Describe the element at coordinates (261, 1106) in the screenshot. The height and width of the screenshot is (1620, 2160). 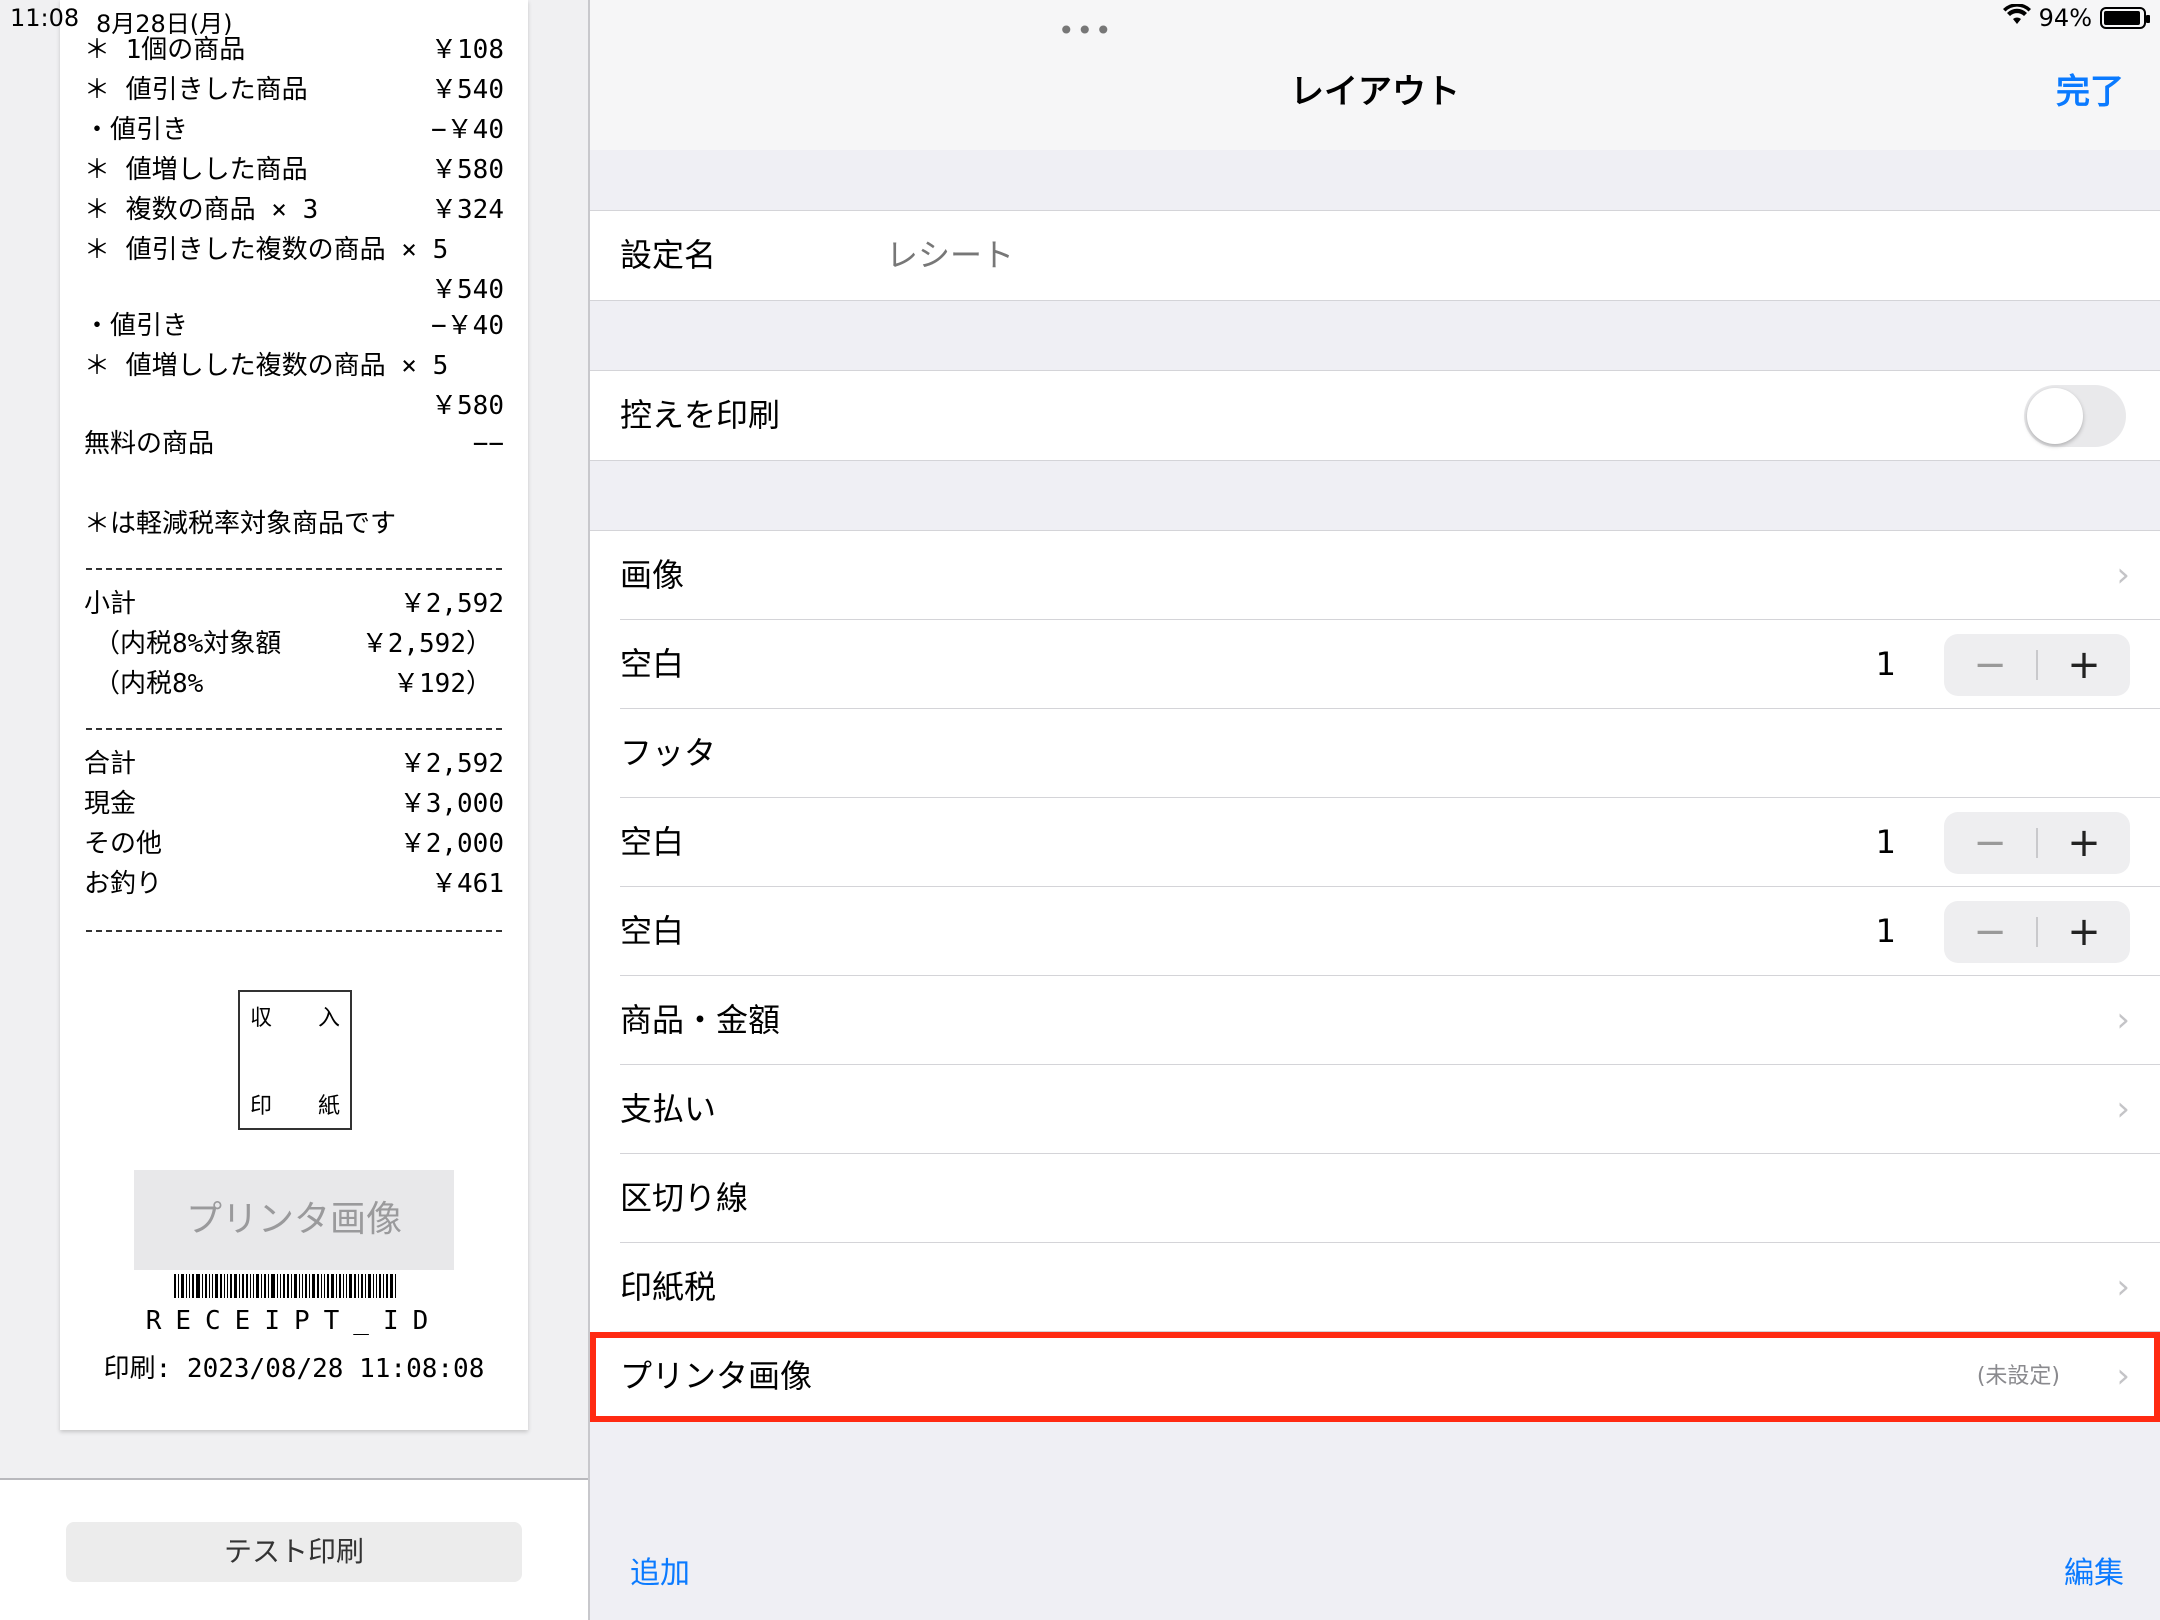
I see `stamp-char: 印` at that location.